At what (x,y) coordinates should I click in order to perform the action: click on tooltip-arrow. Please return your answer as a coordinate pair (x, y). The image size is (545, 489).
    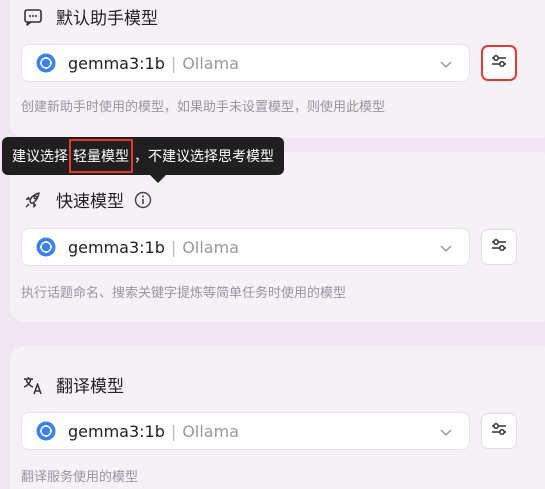
    Looking at the image, I should click on (158, 179).